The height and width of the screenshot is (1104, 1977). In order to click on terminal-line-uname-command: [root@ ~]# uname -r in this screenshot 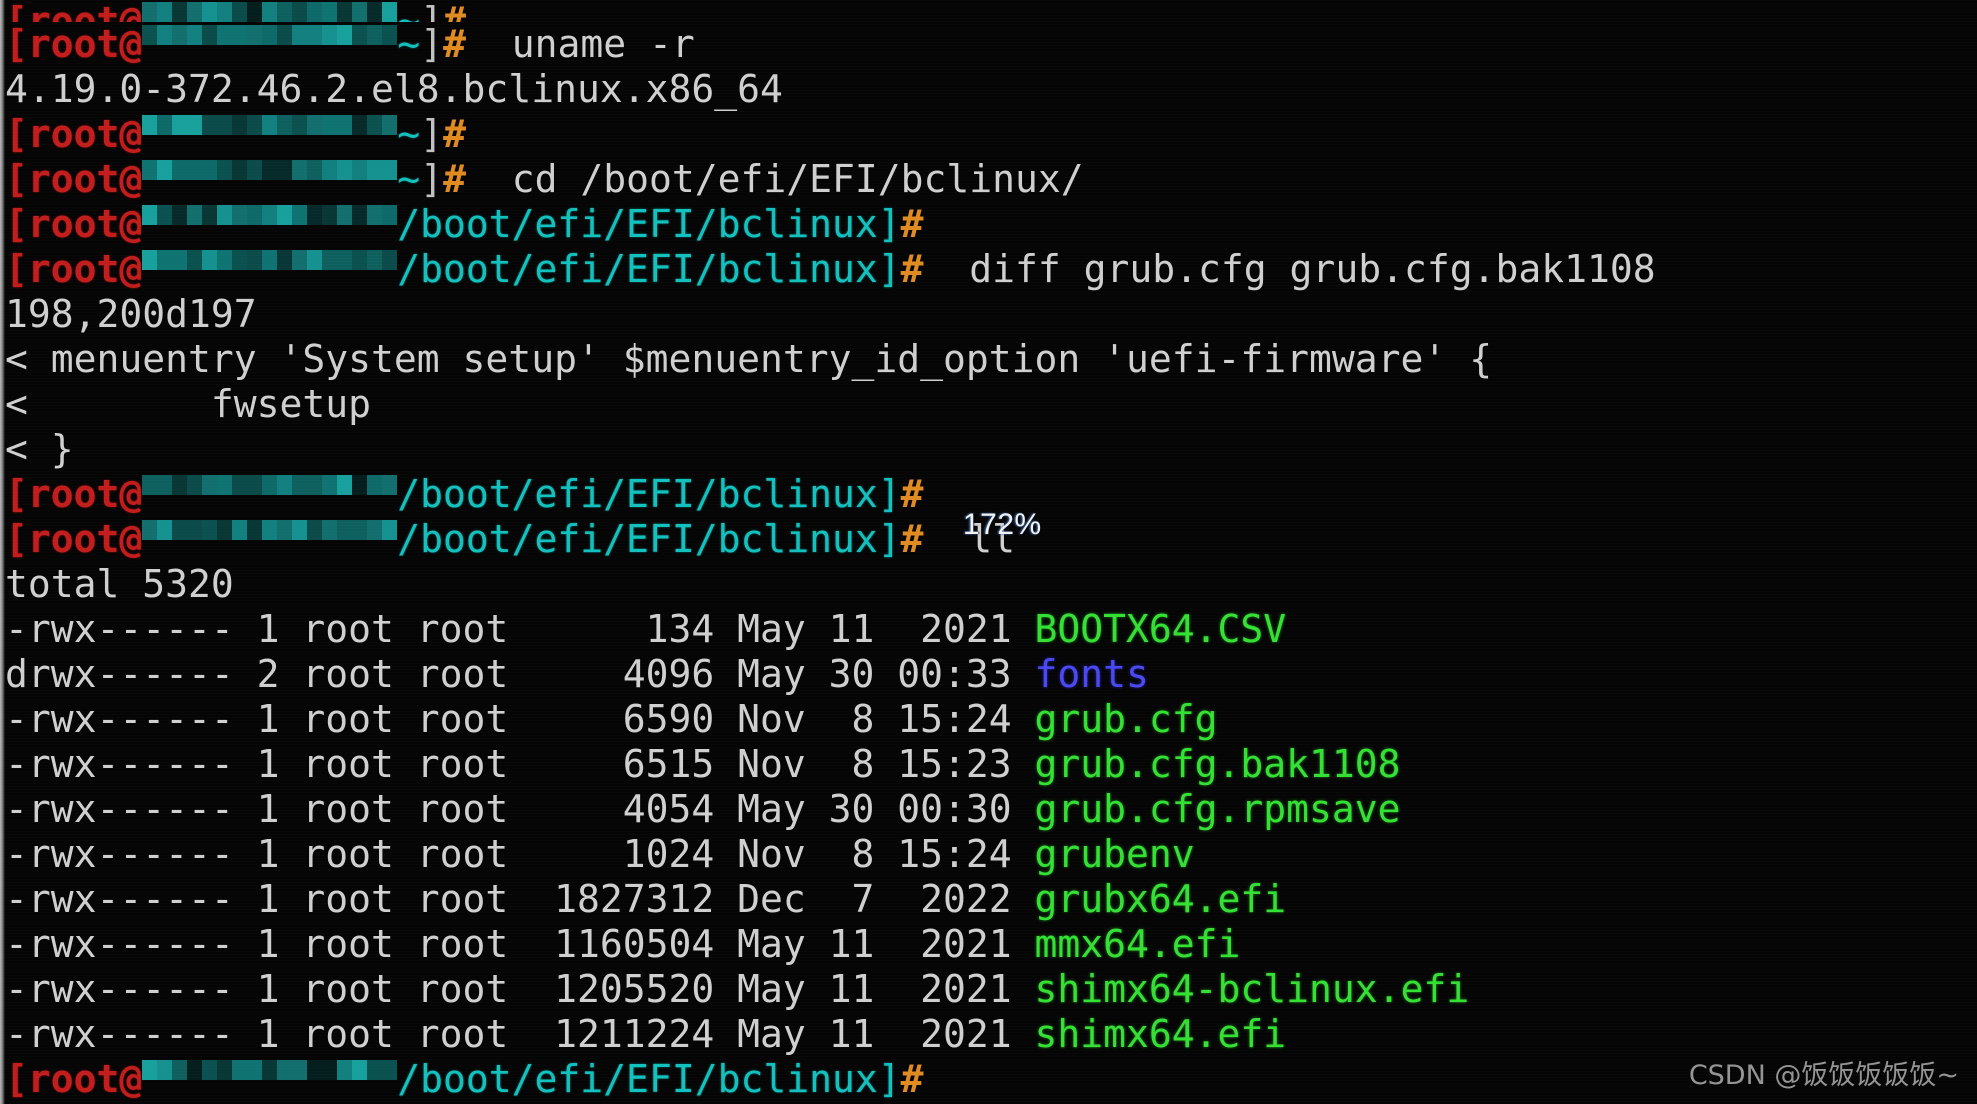, I will do `click(991, 44)`.